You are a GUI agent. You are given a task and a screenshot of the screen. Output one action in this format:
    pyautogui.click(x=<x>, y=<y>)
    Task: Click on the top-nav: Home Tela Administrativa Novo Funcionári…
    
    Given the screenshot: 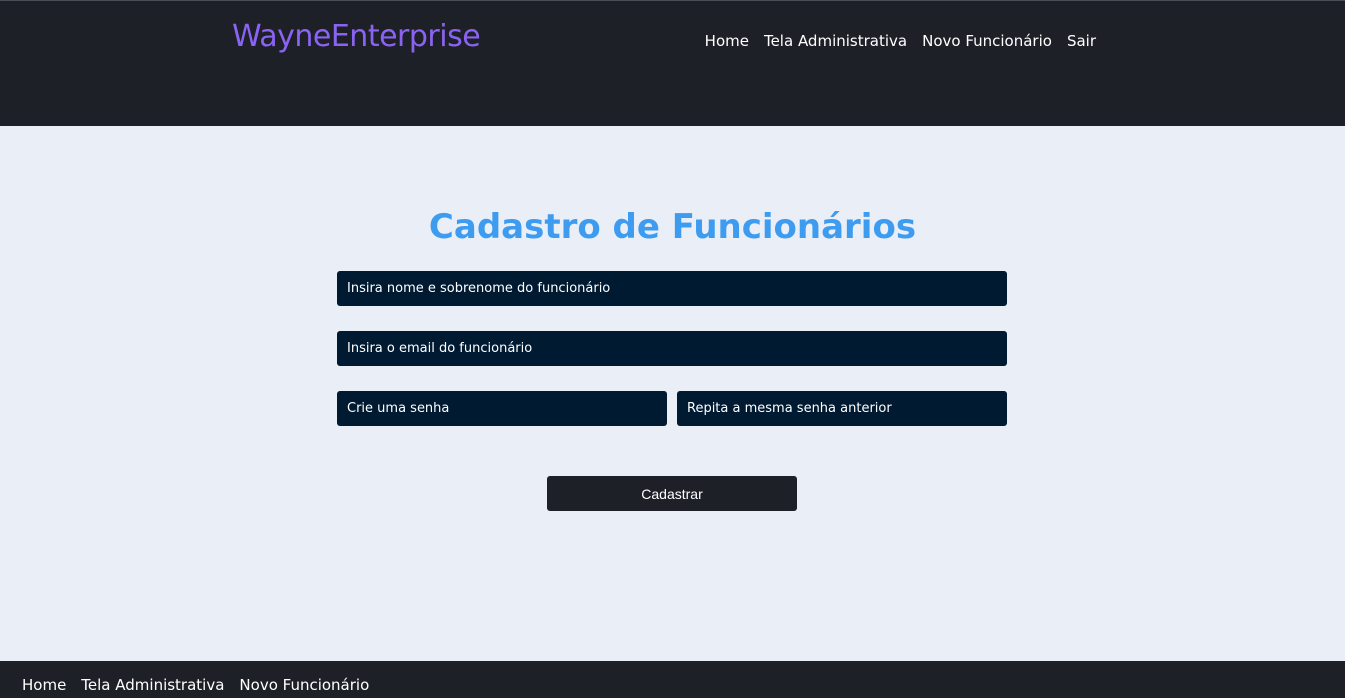 What is the action you would take?
    pyautogui.click(x=900, y=41)
    